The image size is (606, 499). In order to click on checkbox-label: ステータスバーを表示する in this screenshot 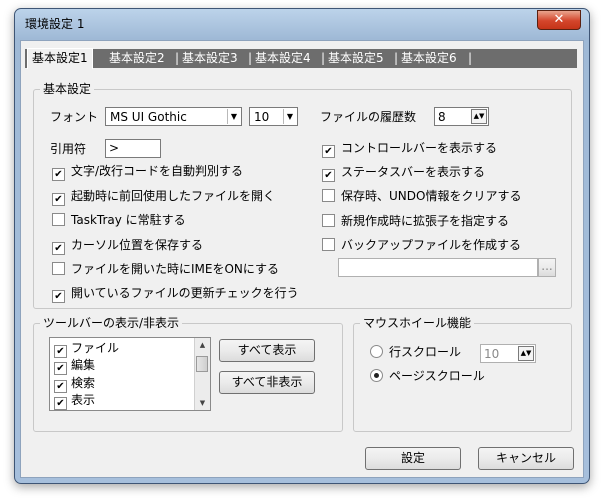, I will do `click(413, 172)`.